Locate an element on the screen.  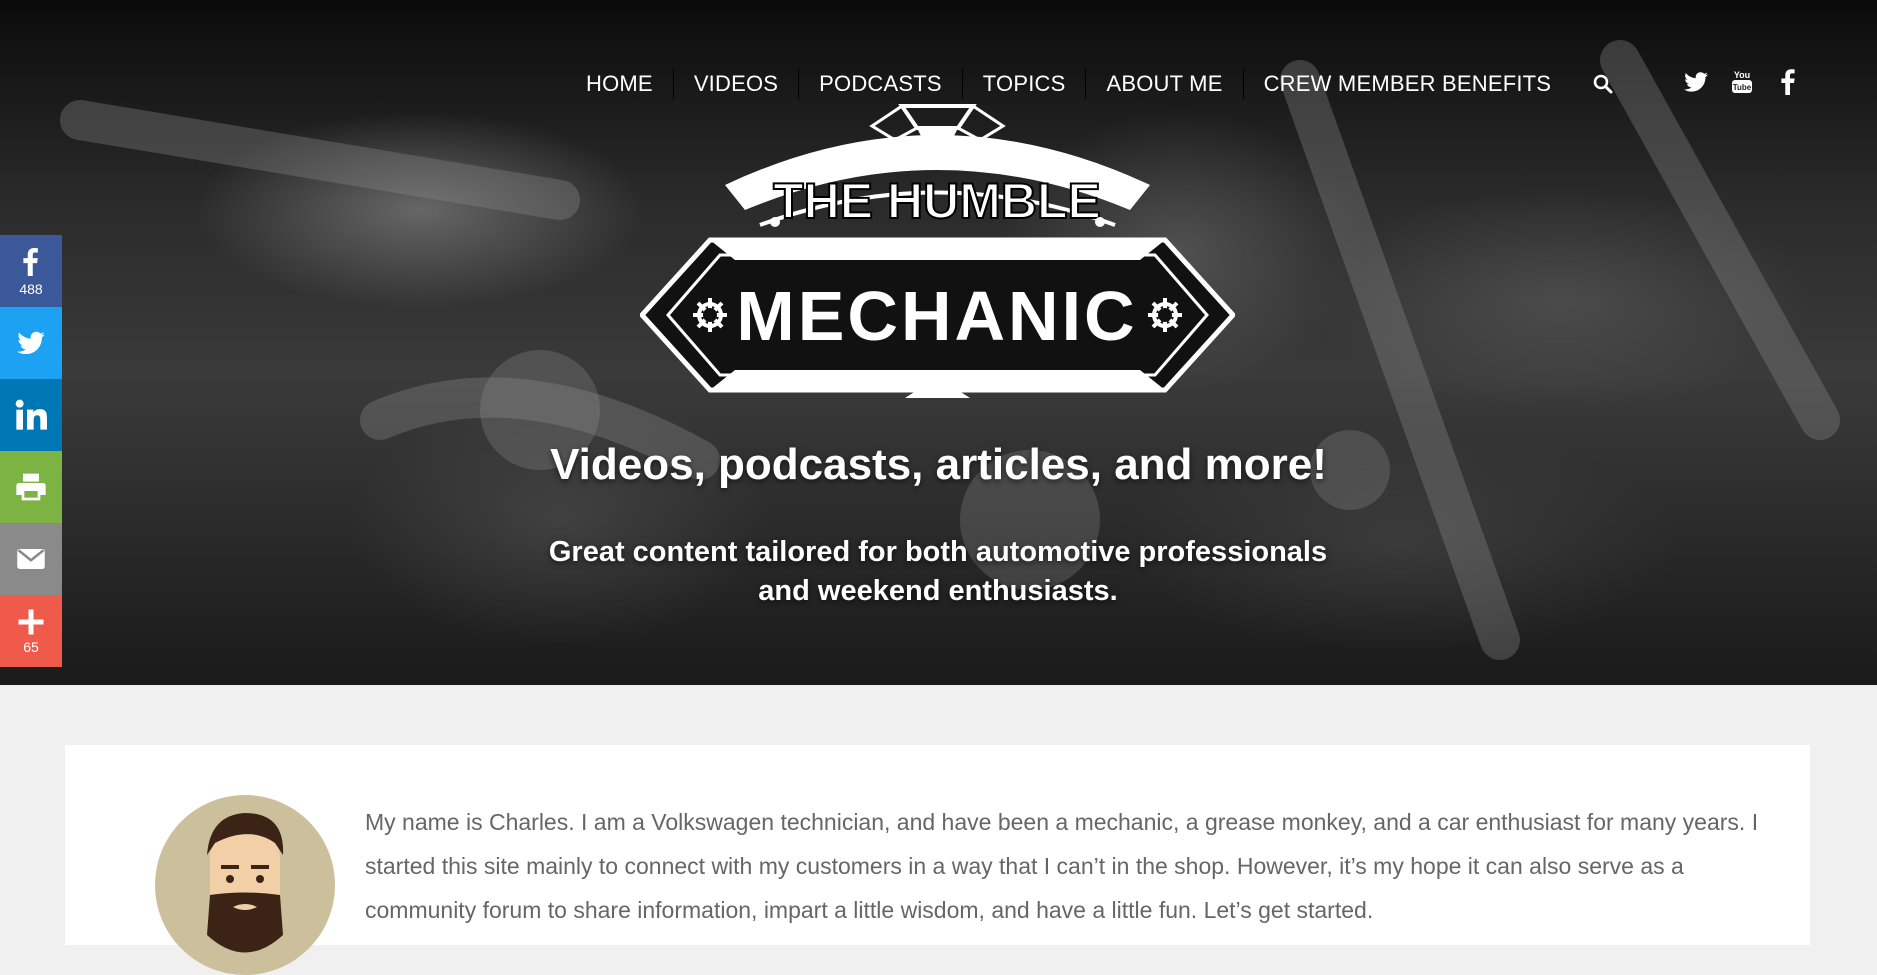
share-twitter-button is located at coordinates (31, 343).